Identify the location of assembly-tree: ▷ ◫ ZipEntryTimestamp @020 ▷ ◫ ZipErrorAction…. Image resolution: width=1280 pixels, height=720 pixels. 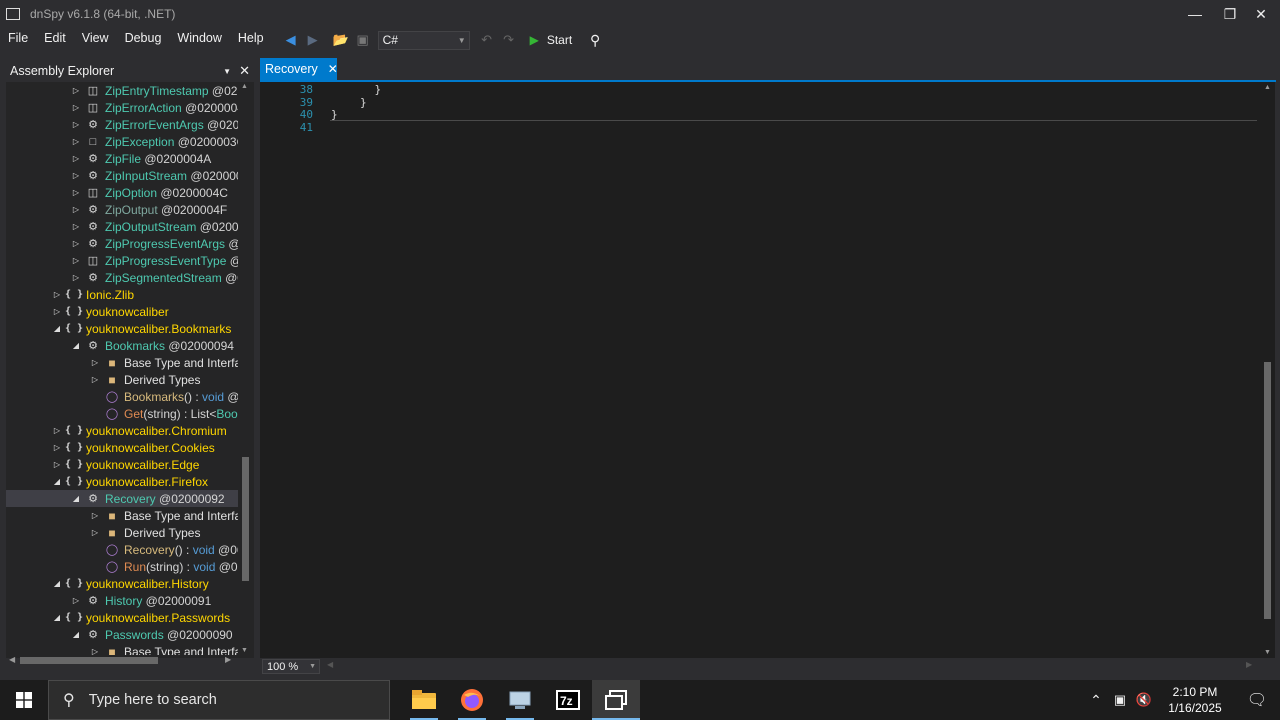
(122, 368).